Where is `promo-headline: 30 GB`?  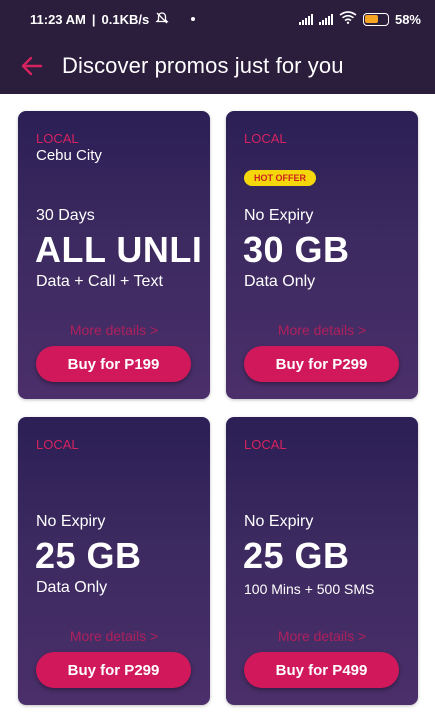
promo-headline: 30 GB is located at coordinates (296, 249).